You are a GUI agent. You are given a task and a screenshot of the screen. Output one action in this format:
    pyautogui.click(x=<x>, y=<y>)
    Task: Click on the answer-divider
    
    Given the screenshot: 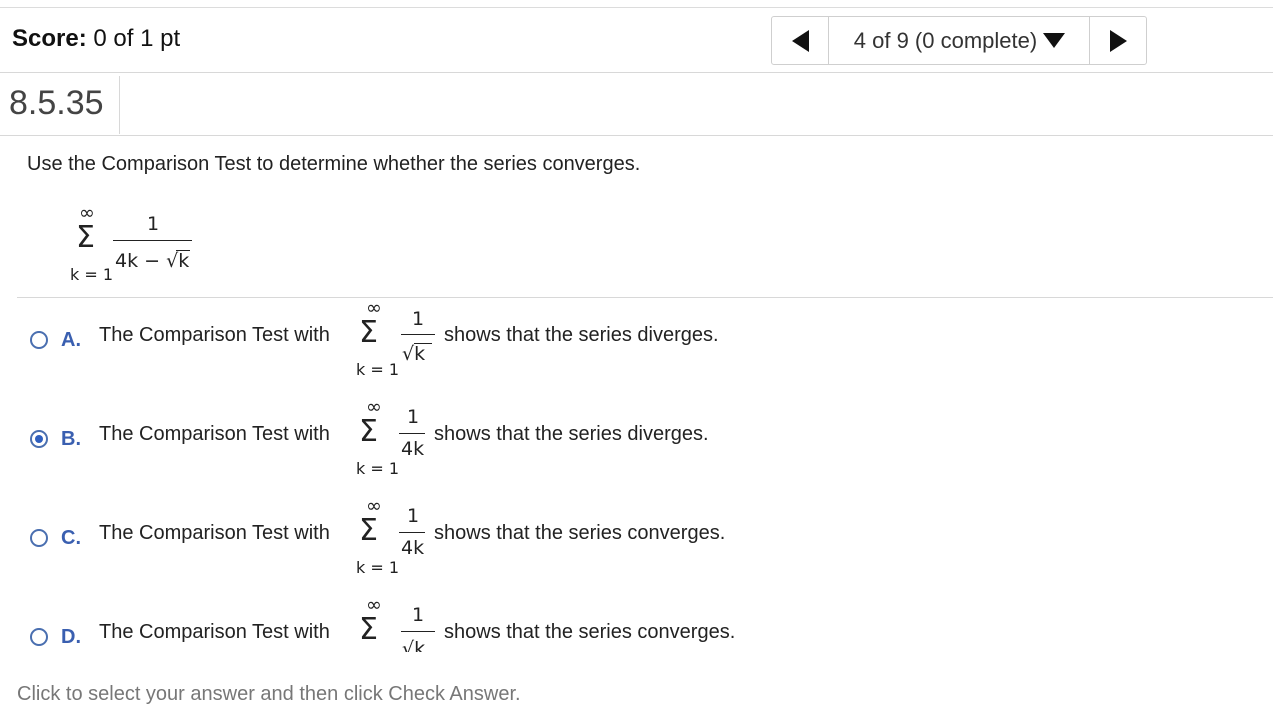 What is the action you would take?
    pyautogui.click(x=645, y=297)
    